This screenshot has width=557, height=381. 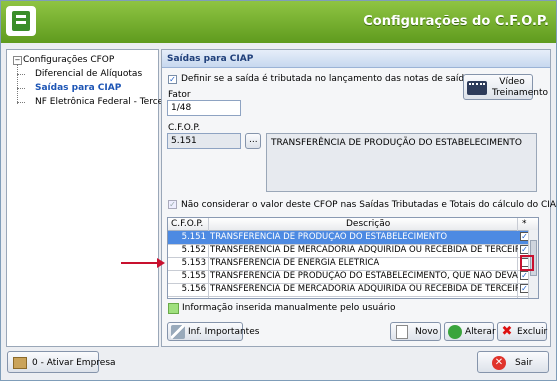 What do you see at coordinates (499, 363) in the screenshot?
I see `exit-icon: ✕` at bounding box center [499, 363].